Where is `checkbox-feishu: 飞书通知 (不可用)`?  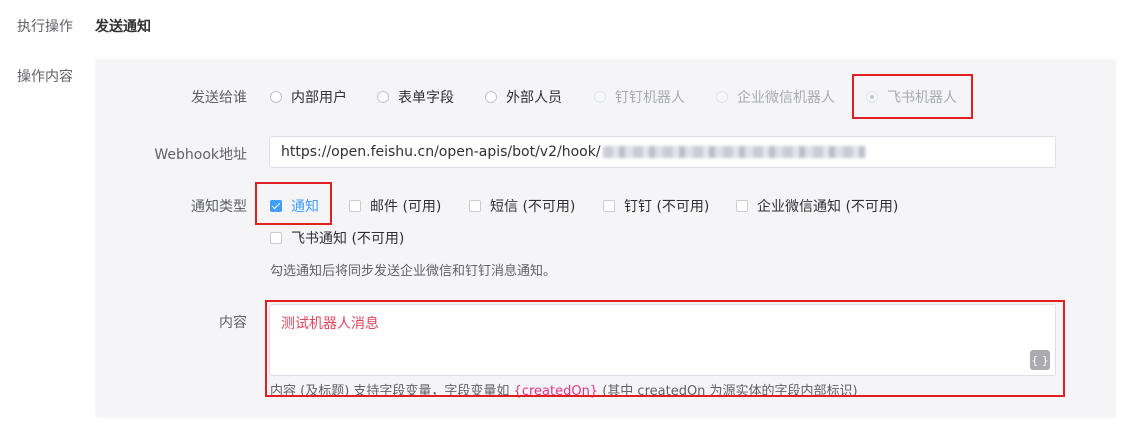 checkbox-feishu: 飞书通知 (不可用) is located at coordinates (337, 238).